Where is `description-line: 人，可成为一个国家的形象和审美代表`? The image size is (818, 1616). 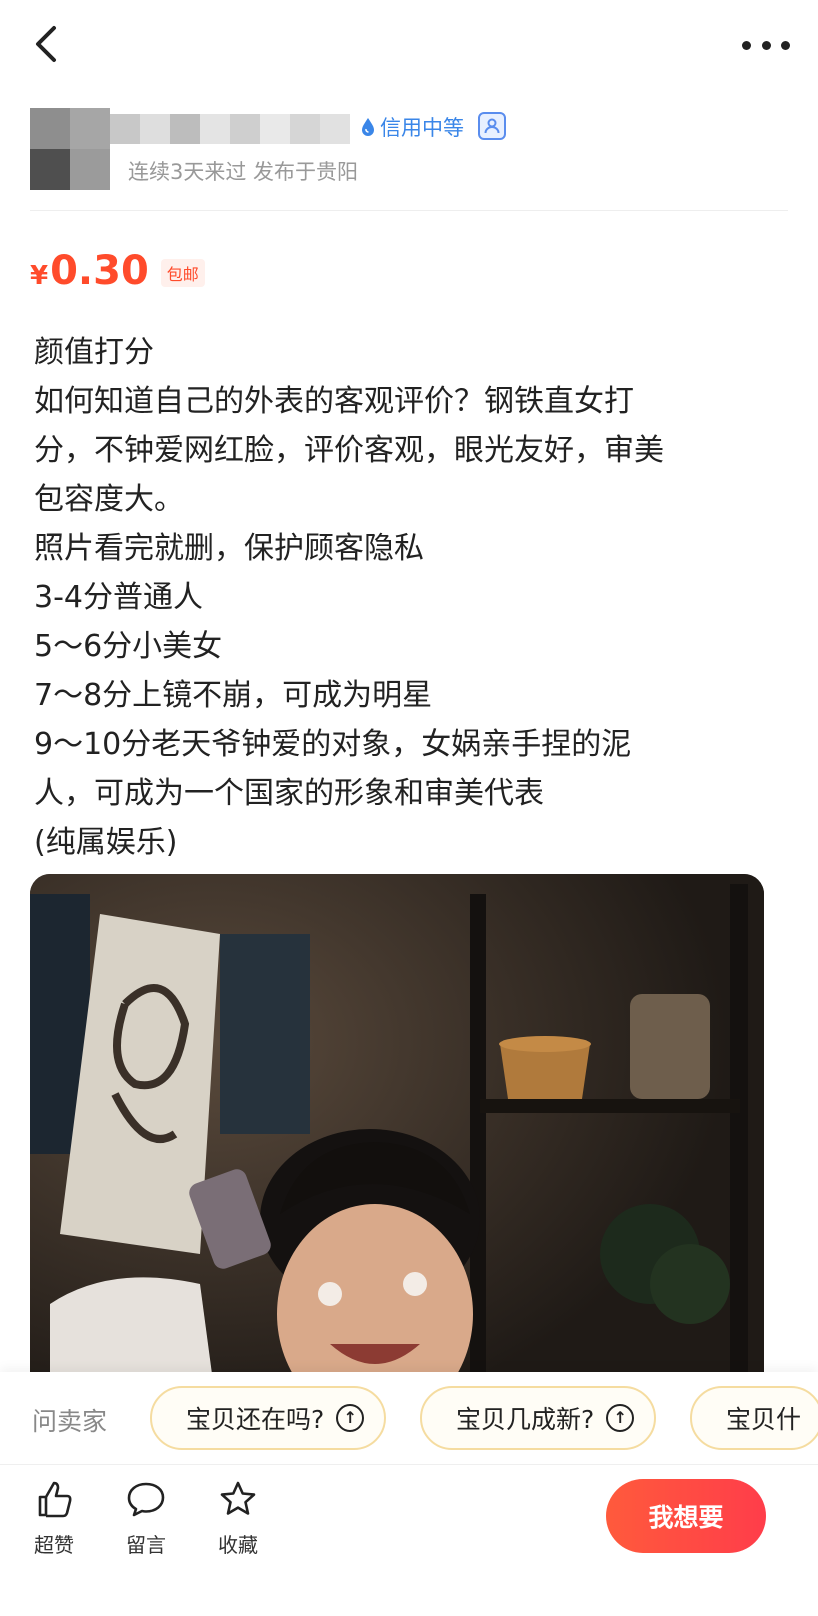 description-line: 人，可成为一个国家的形象和审美代表 is located at coordinates (289, 793).